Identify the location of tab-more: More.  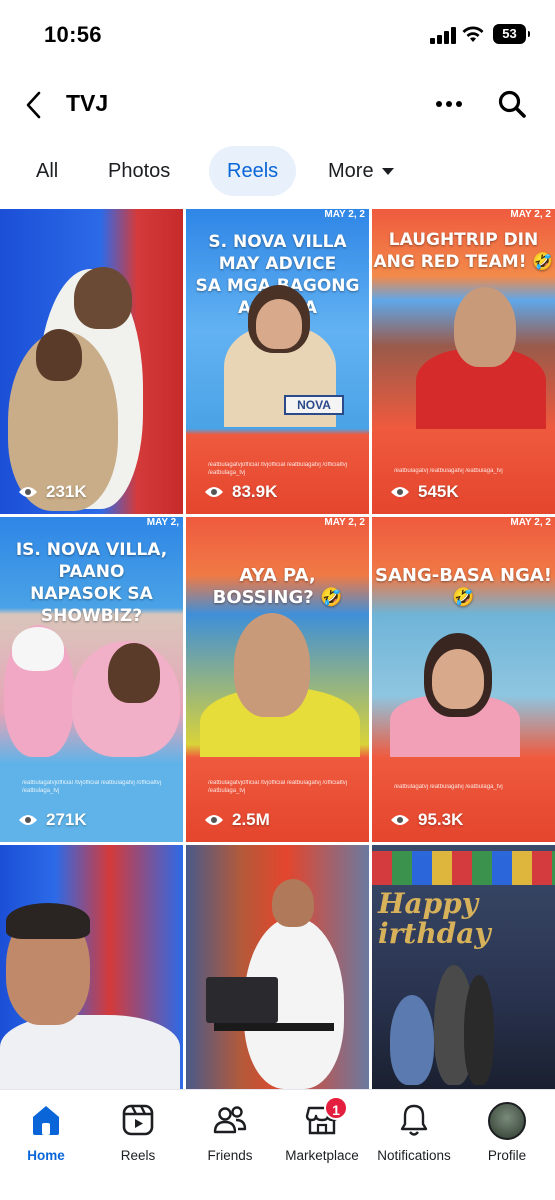
(361, 171).